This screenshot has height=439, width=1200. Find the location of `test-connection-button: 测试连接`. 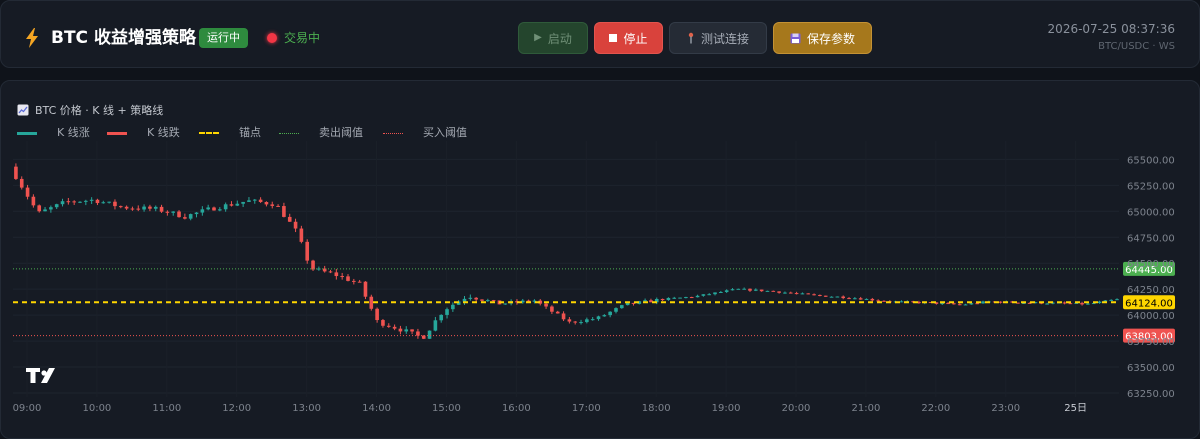

test-connection-button: 测试连接 is located at coordinates (718, 38).